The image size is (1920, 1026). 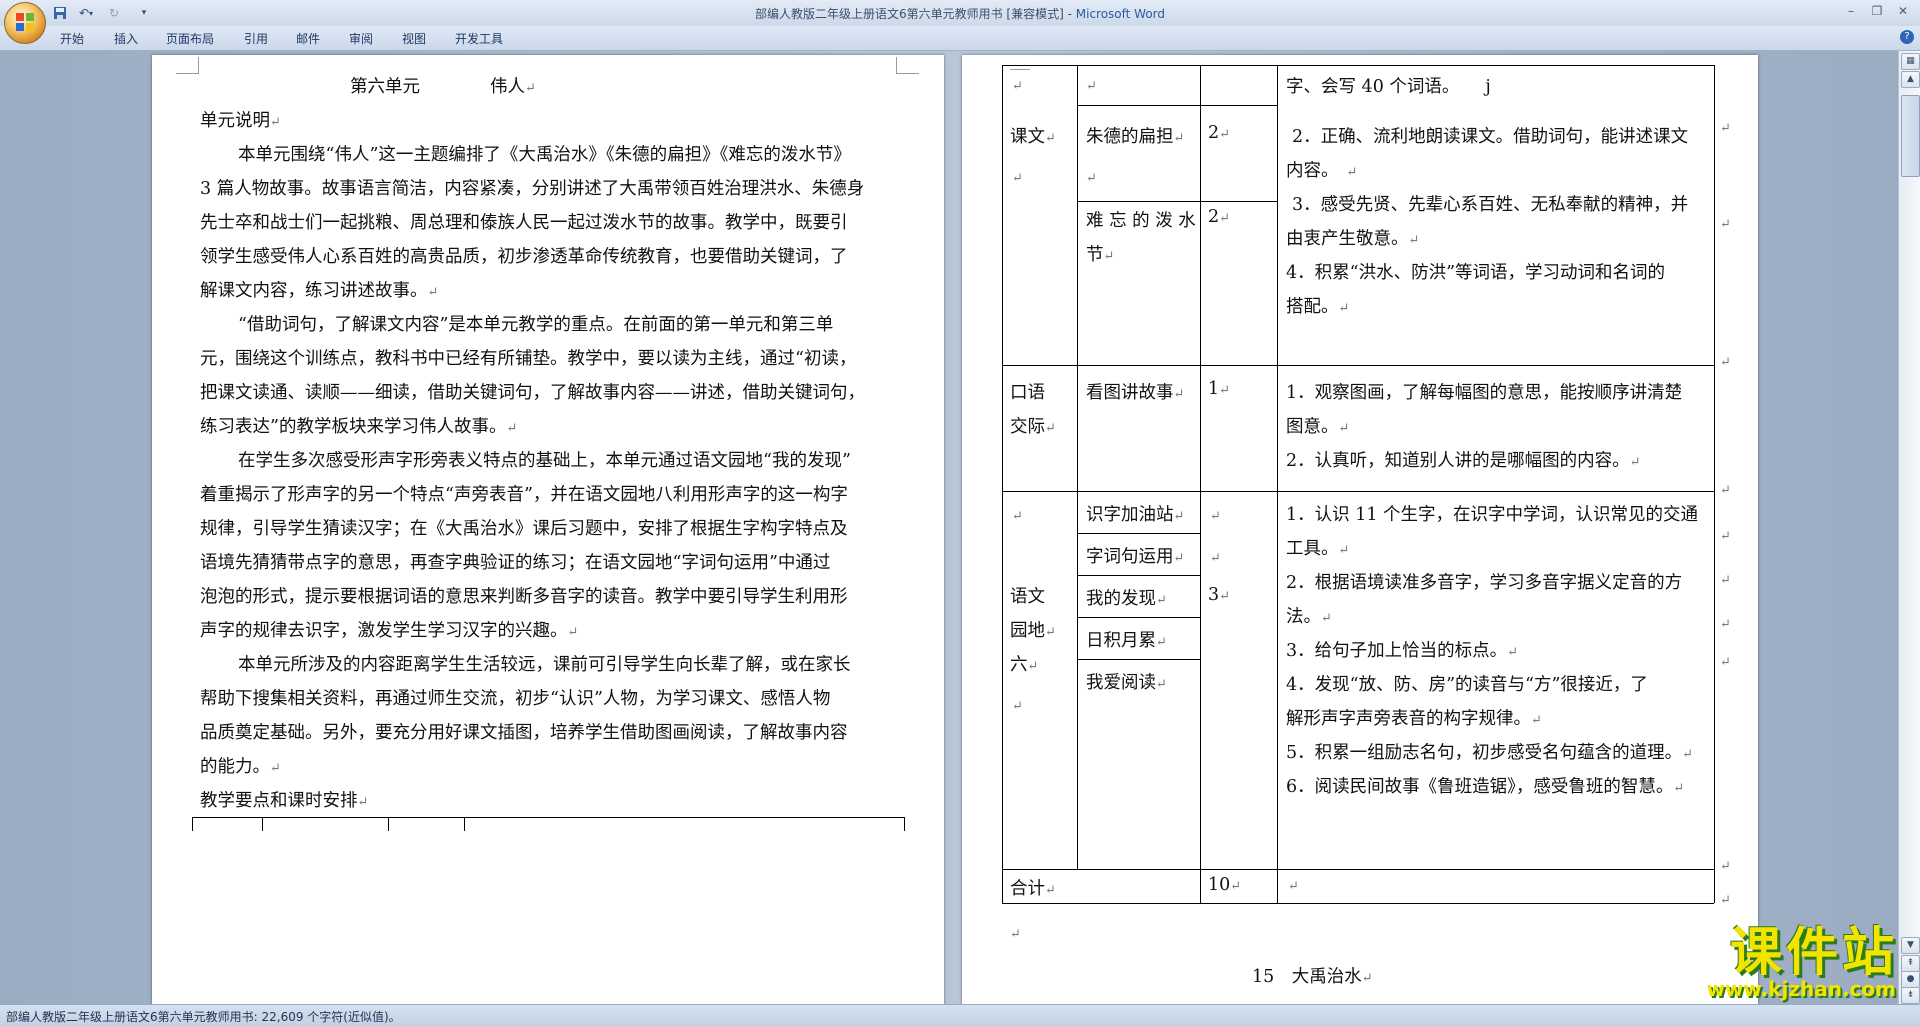 I want to click on paragraph-line: 练习表达”的教学板块来学习伟人故事。↵, so click(x=359, y=427).